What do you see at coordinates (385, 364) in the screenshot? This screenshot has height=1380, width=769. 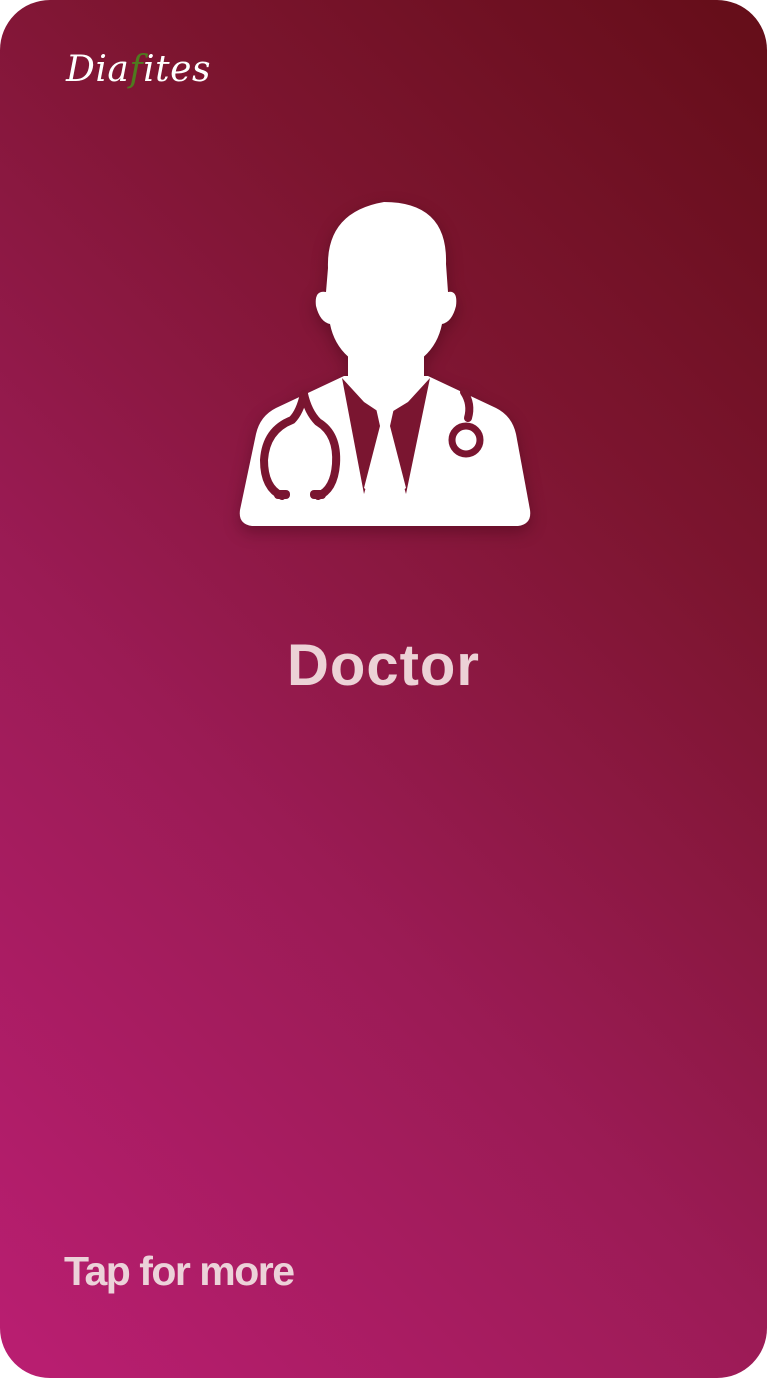 I see `doctor-icon` at bounding box center [385, 364].